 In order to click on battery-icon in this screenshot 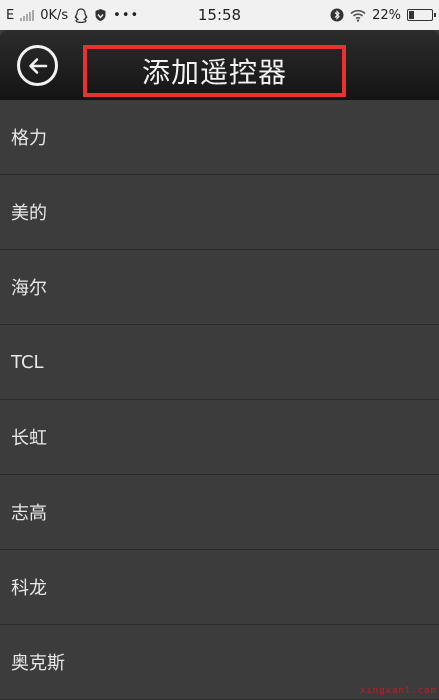, I will do `click(421, 15)`.